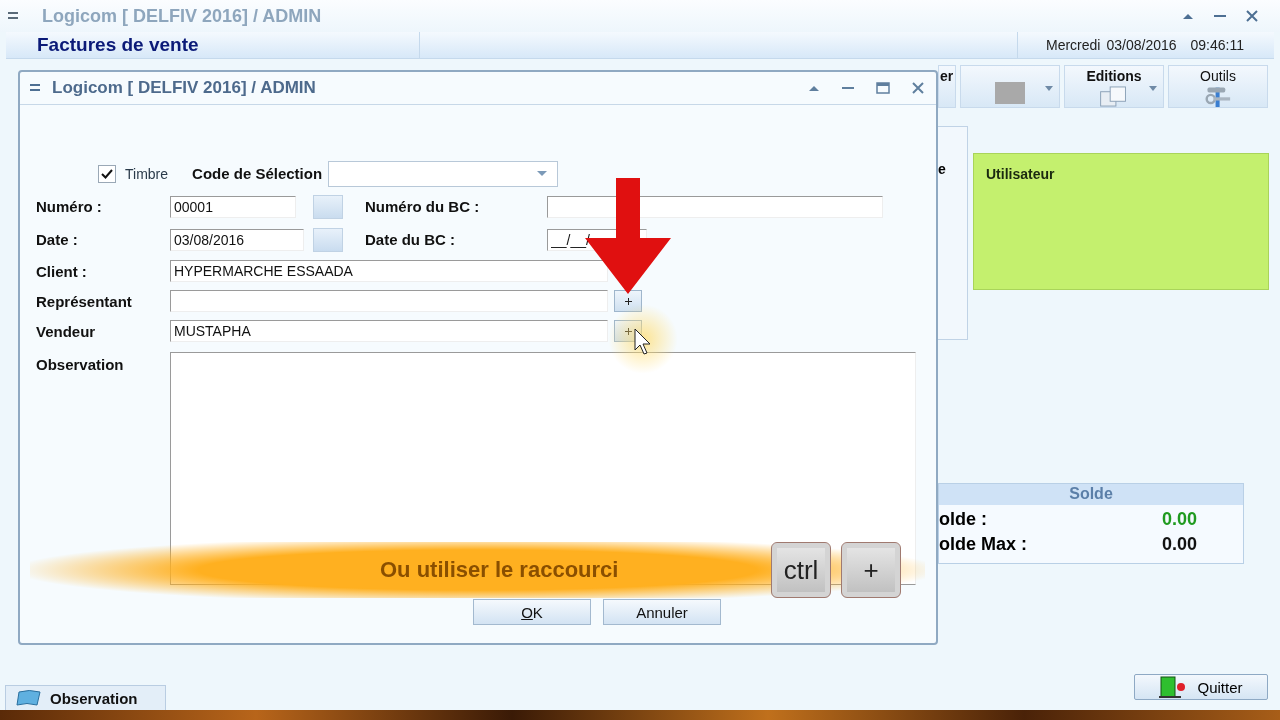 The width and height of the screenshot is (1280, 720). What do you see at coordinates (389, 331) in the screenshot?
I see `input-field: MUSTAPHA` at bounding box center [389, 331].